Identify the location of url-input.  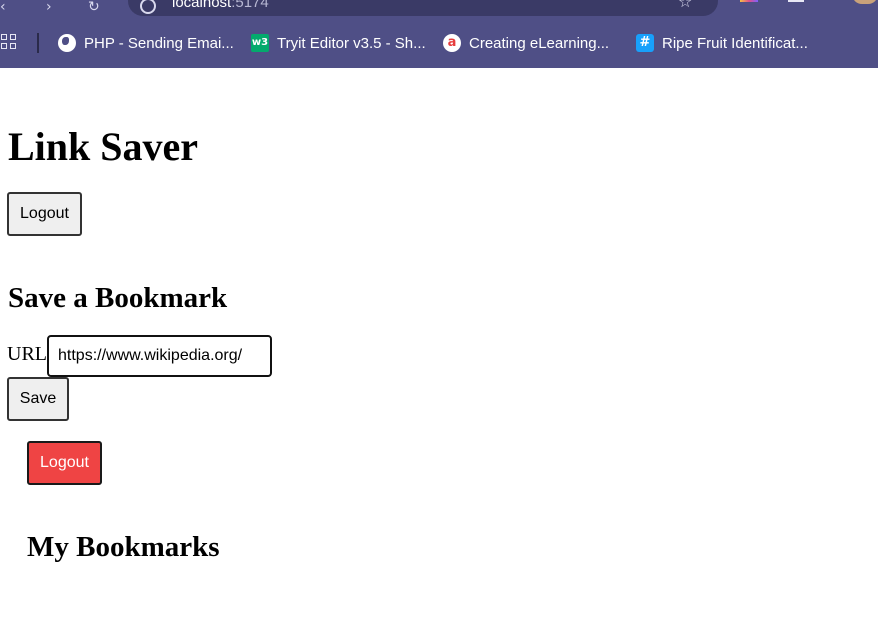
(159, 356).